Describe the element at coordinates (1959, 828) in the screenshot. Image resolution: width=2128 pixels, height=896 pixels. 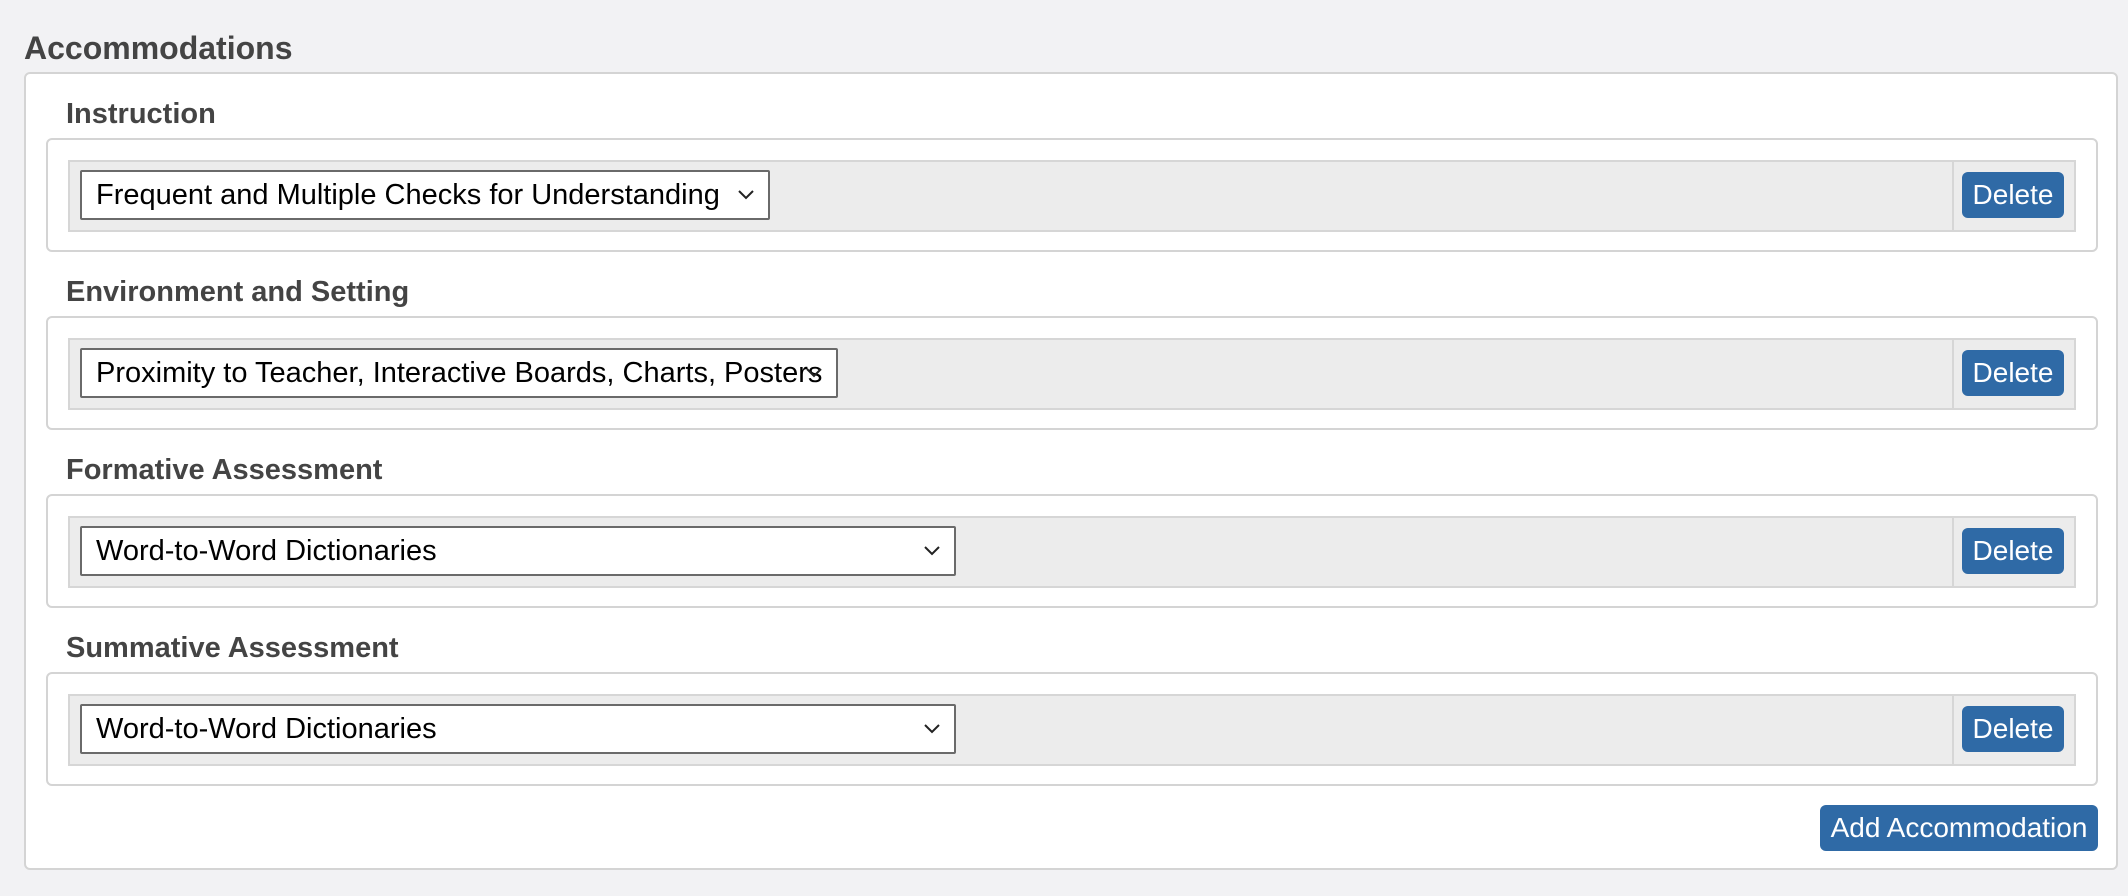
I see `add-accommodation-button: Add Accommodation` at that location.